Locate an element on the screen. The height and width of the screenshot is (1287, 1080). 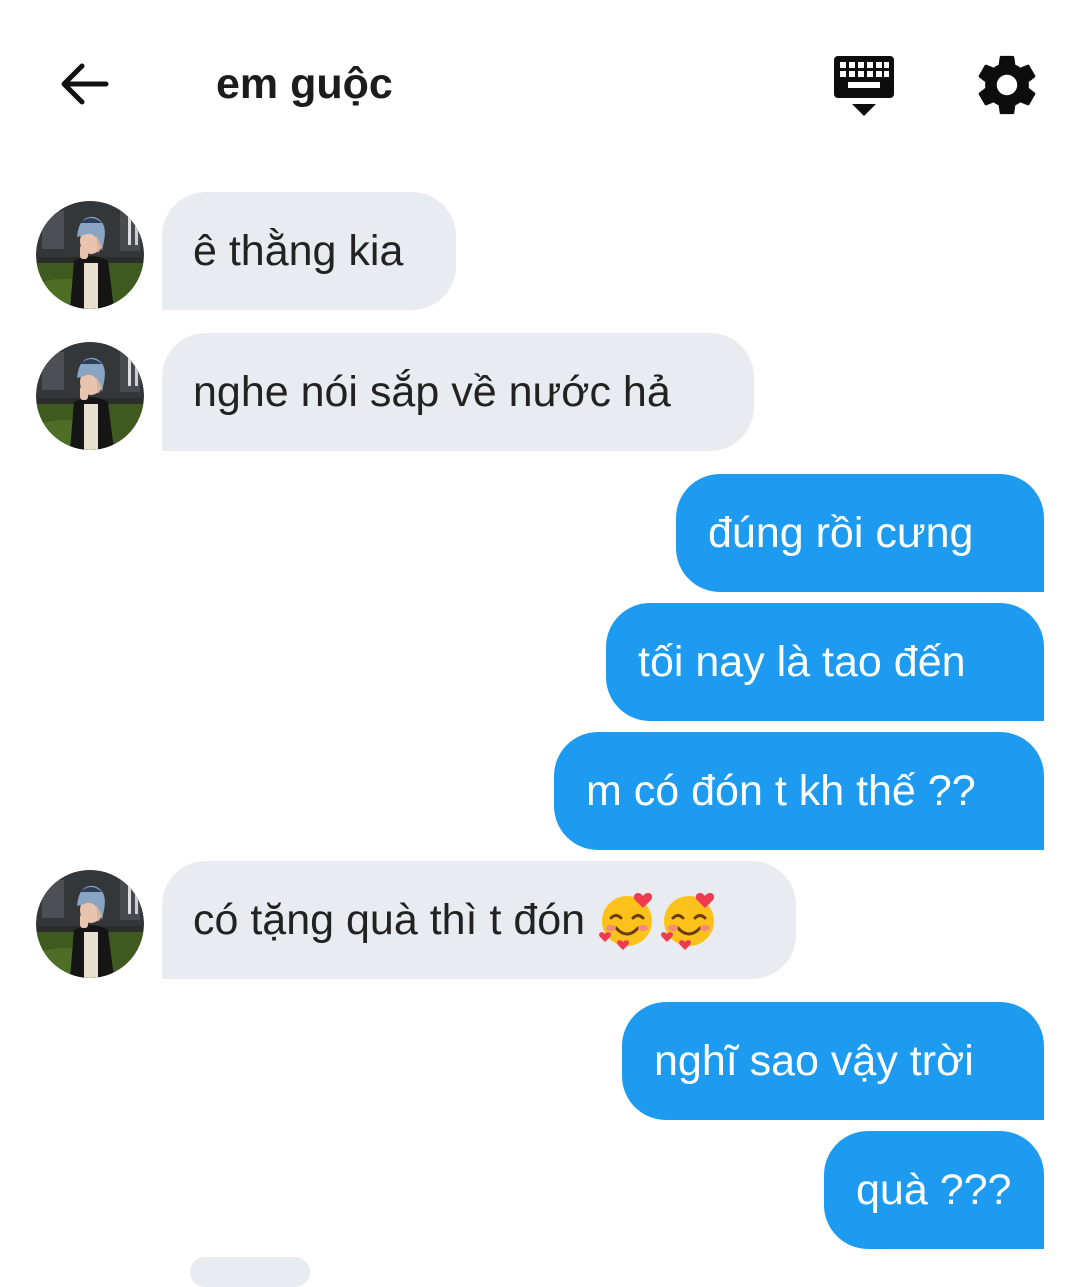
message-text: quà ??? is located at coordinates (934, 1189).